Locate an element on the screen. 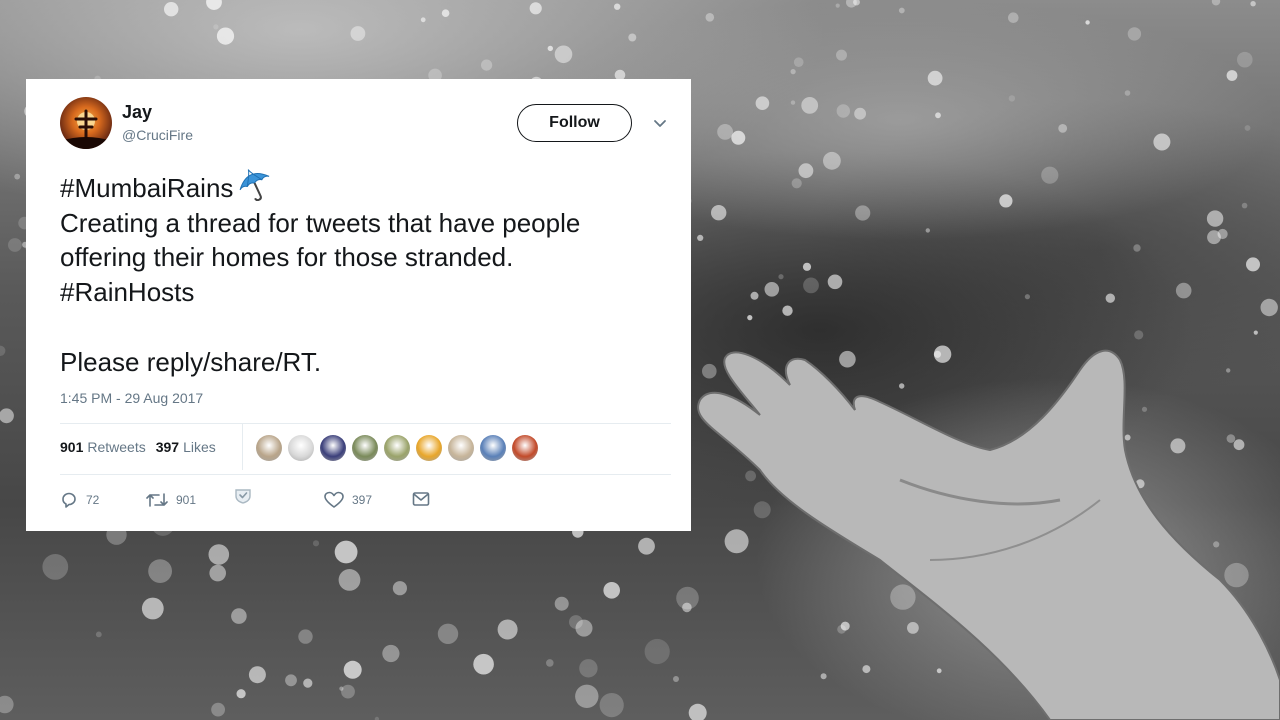 The image size is (1280, 720). retweets-stat: 901 Retweets is located at coordinates (103, 447).